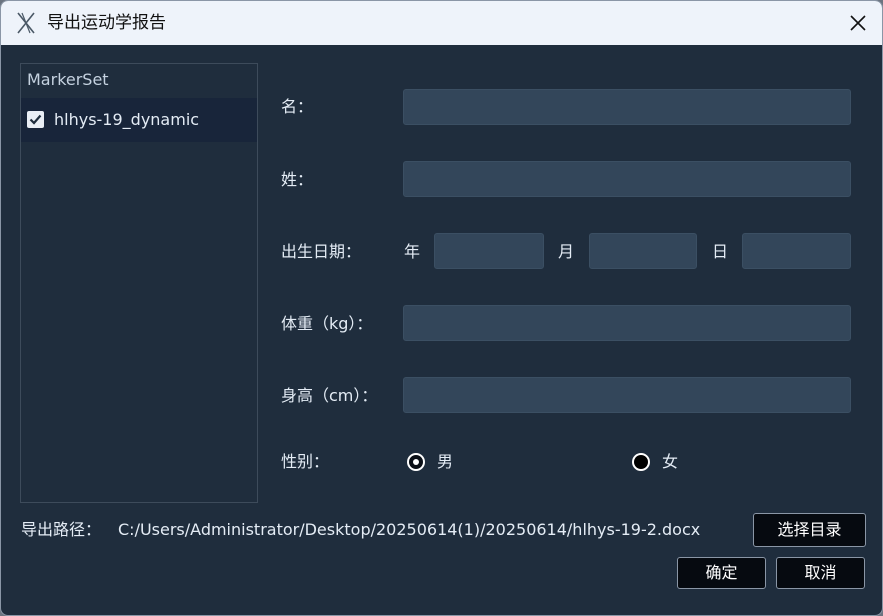 The image size is (883, 616). I want to click on birth-date-label: 出生日期：, so click(321, 251).